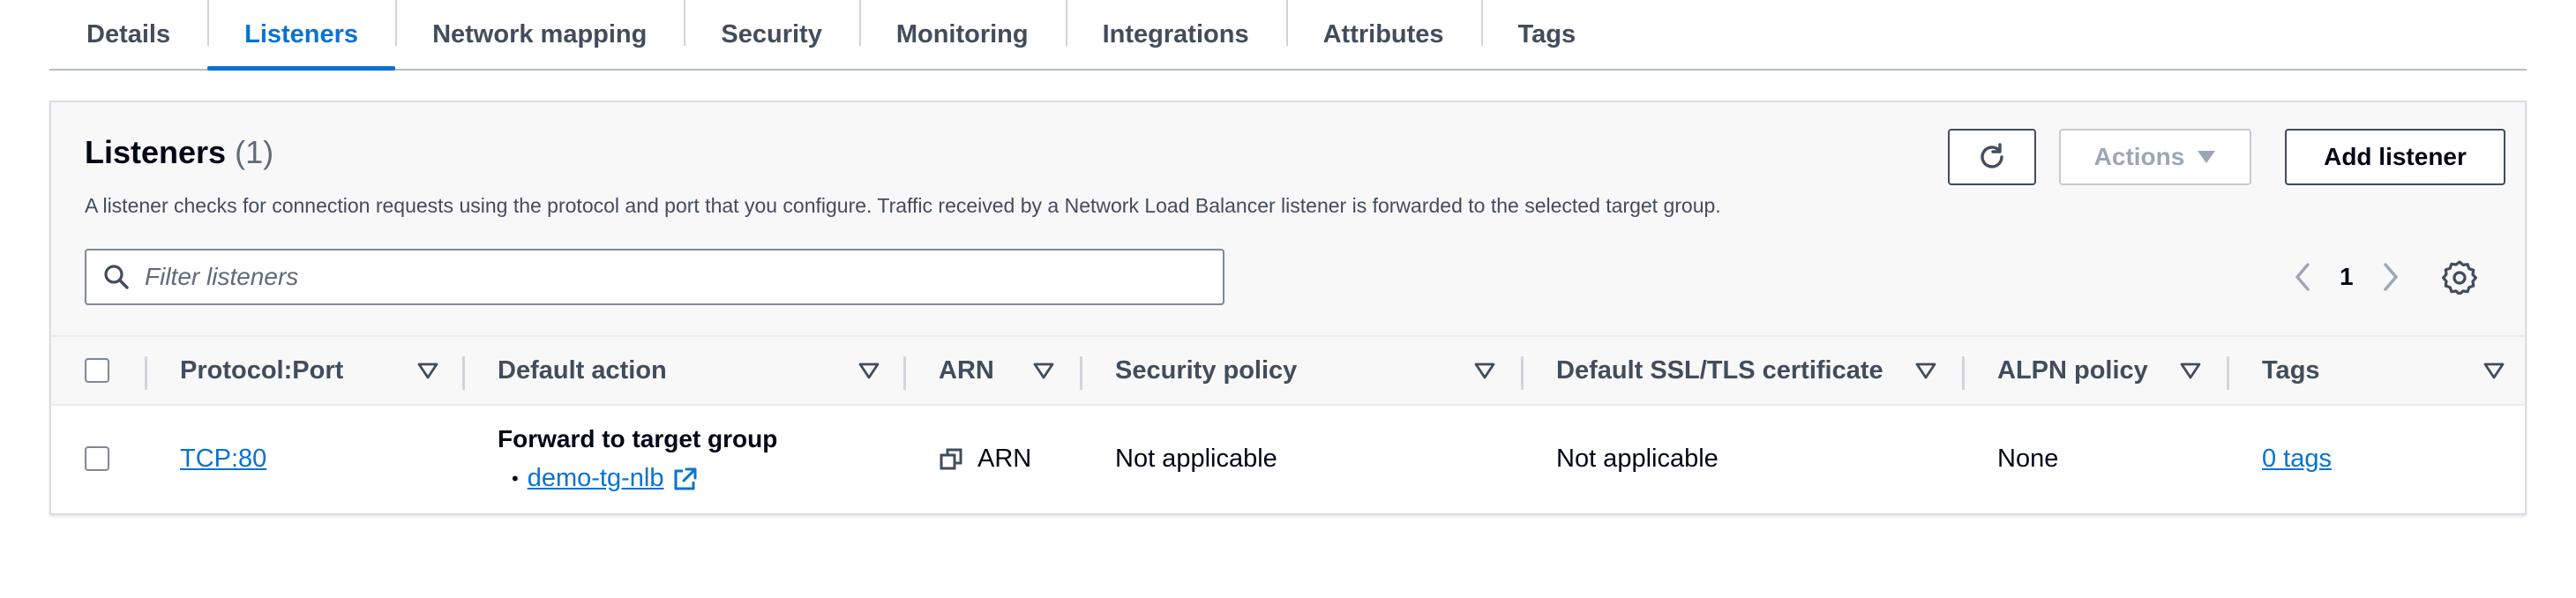 This screenshot has width=2576, height=598. Describe the element at coordinates (1383, 34) in the screenshot. I see `tab-attributes: Attributes` at that location.